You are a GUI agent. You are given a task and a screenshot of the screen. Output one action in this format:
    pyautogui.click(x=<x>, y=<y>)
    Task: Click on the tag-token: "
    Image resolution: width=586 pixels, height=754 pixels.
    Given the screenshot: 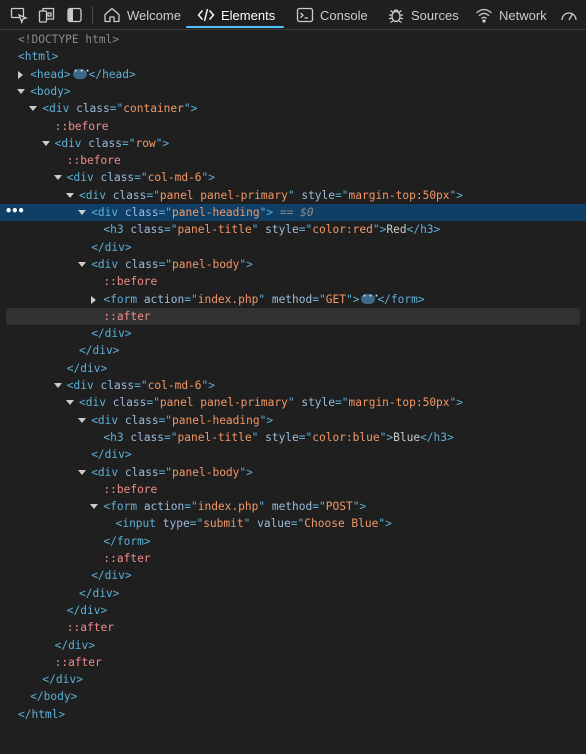 What is the action you would take?
    pyautogui.click(x=258, y=437)
    